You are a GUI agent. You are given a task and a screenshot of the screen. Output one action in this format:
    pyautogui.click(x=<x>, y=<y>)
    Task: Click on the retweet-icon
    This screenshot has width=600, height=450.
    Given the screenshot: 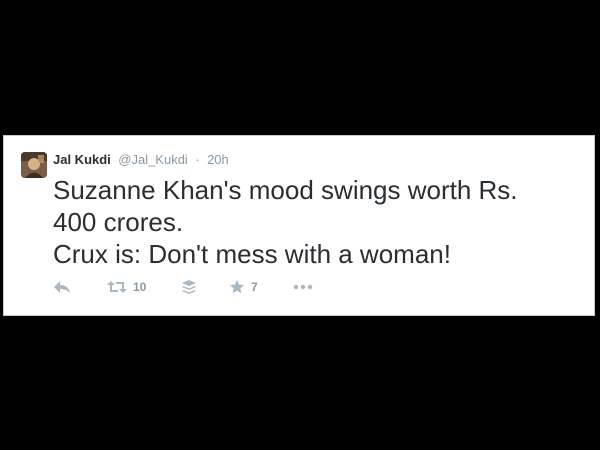 What is the action you would take?
    pyautogui.click(x=117, y=287)
    